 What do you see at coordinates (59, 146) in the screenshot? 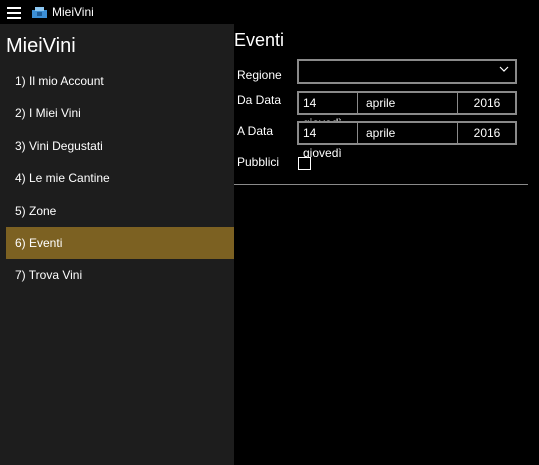
I see `sidebar-item-label: 3) Vini Degustati` at bounding box center [59, 146].